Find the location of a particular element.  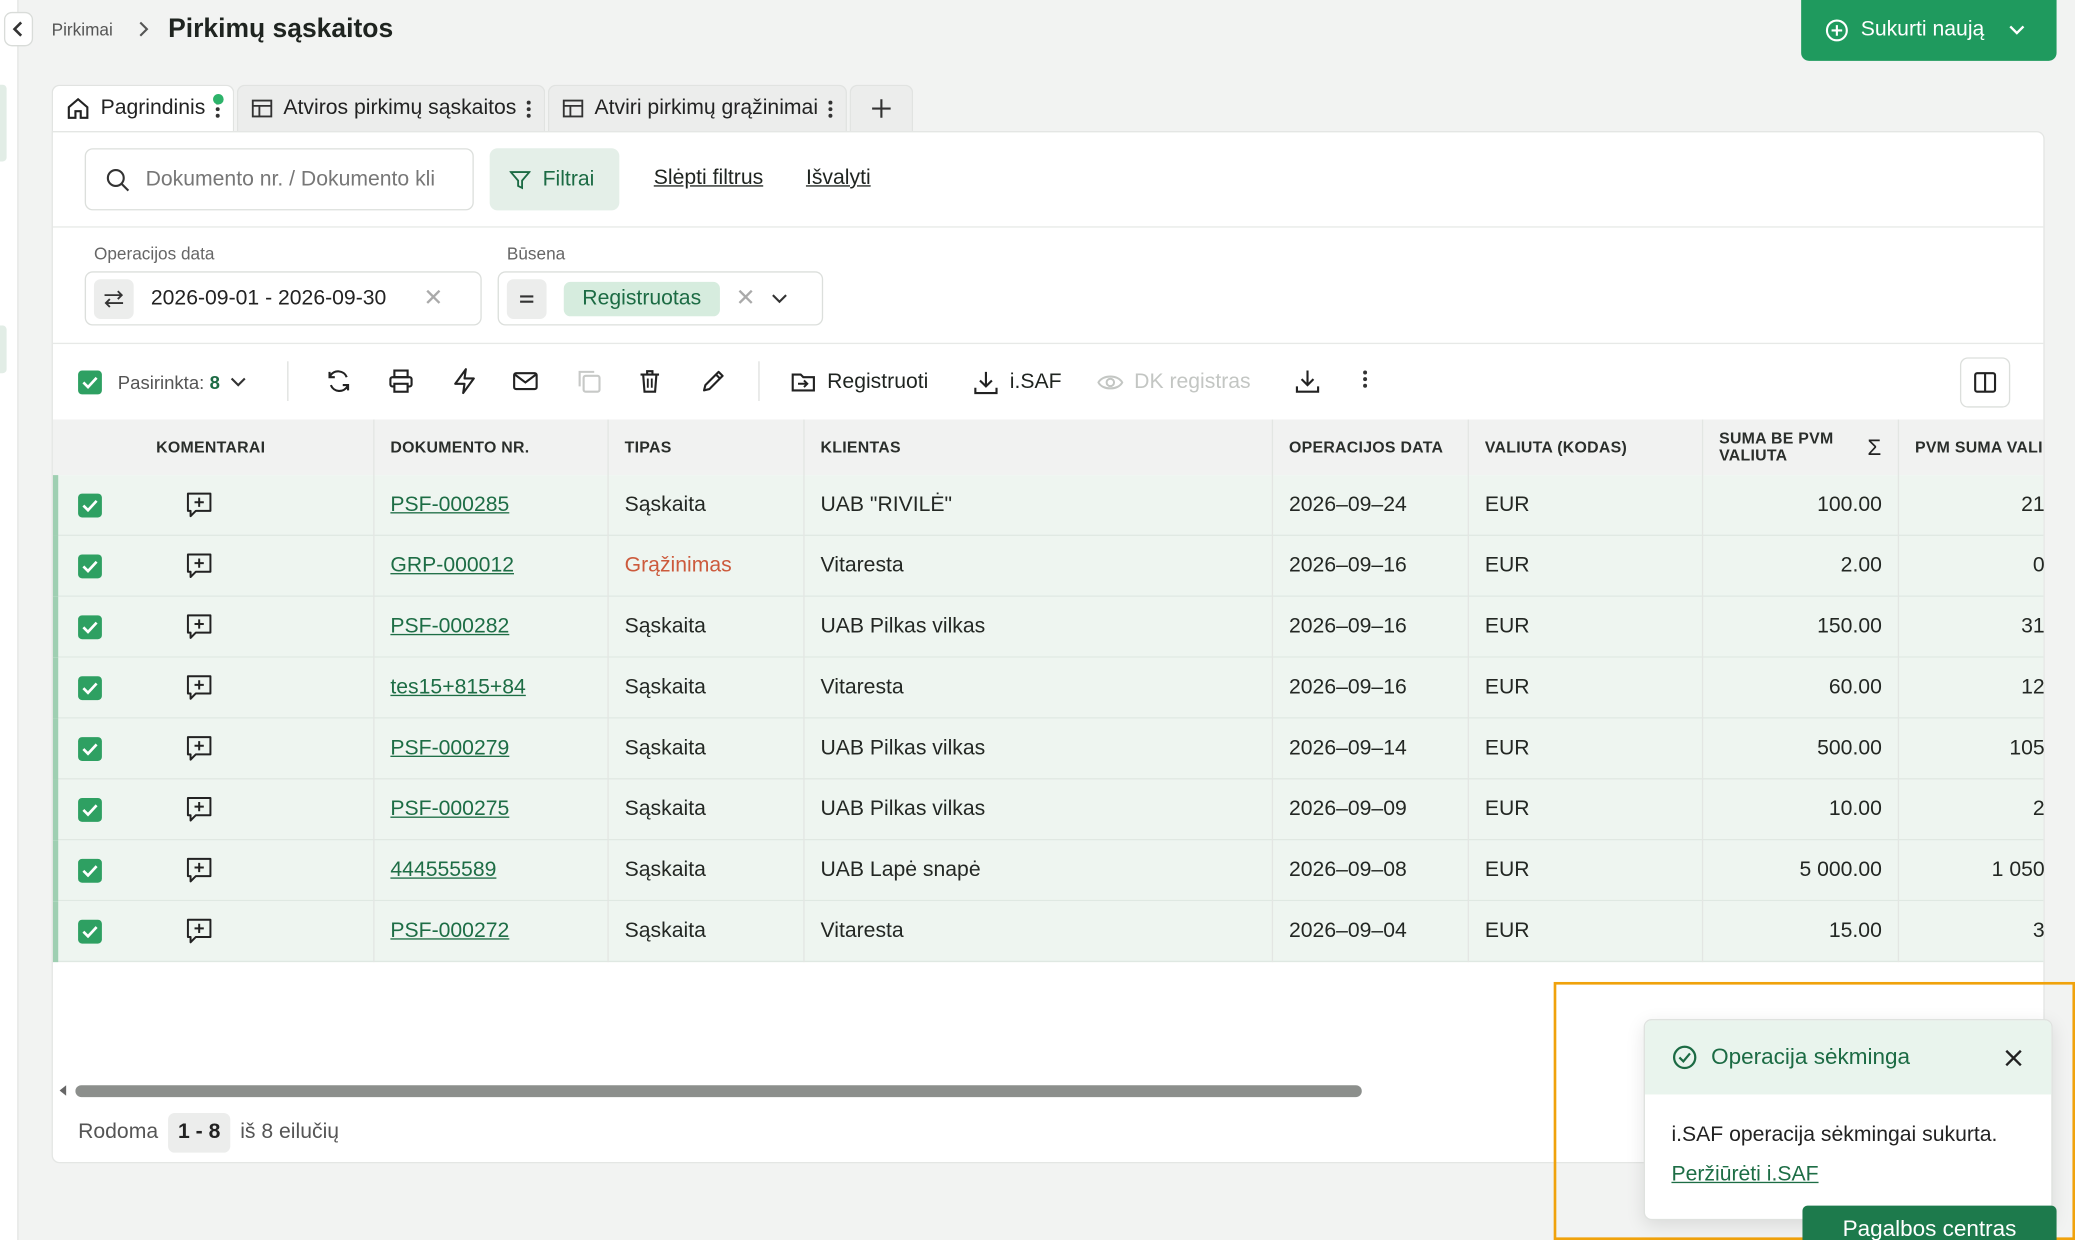

cell-doc-number: GRP-000012 is located at coordinates (496, 566).